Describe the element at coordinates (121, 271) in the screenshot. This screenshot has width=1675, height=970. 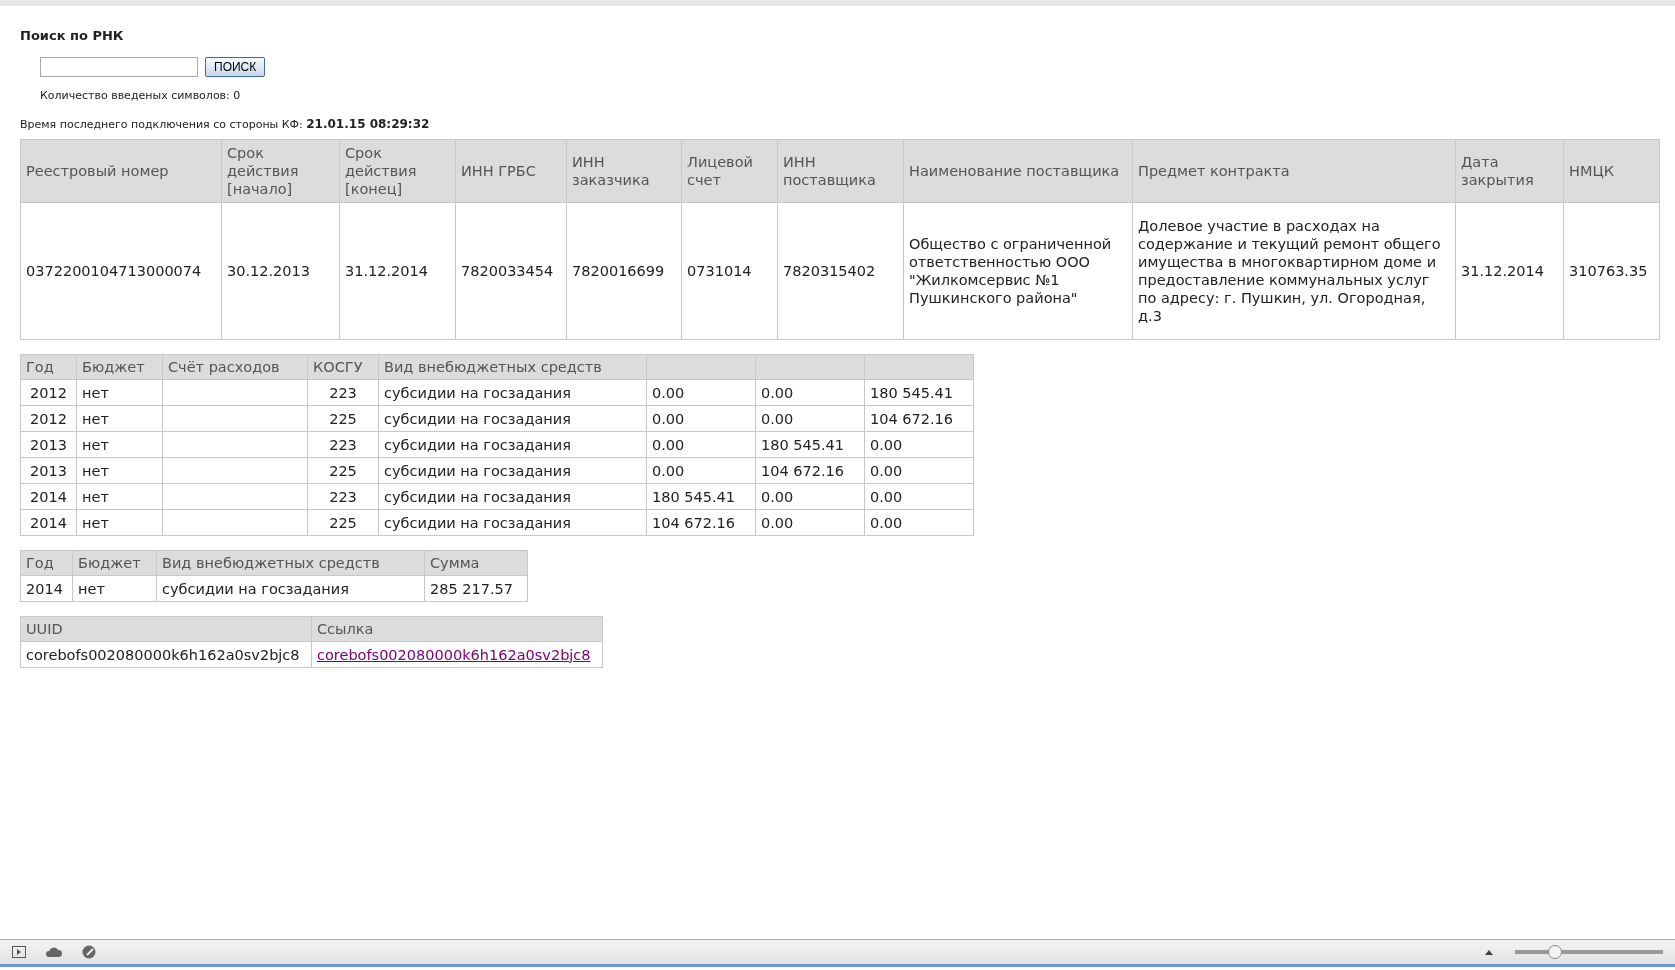
I see `table-cell: 0372200104713000074` at that location.